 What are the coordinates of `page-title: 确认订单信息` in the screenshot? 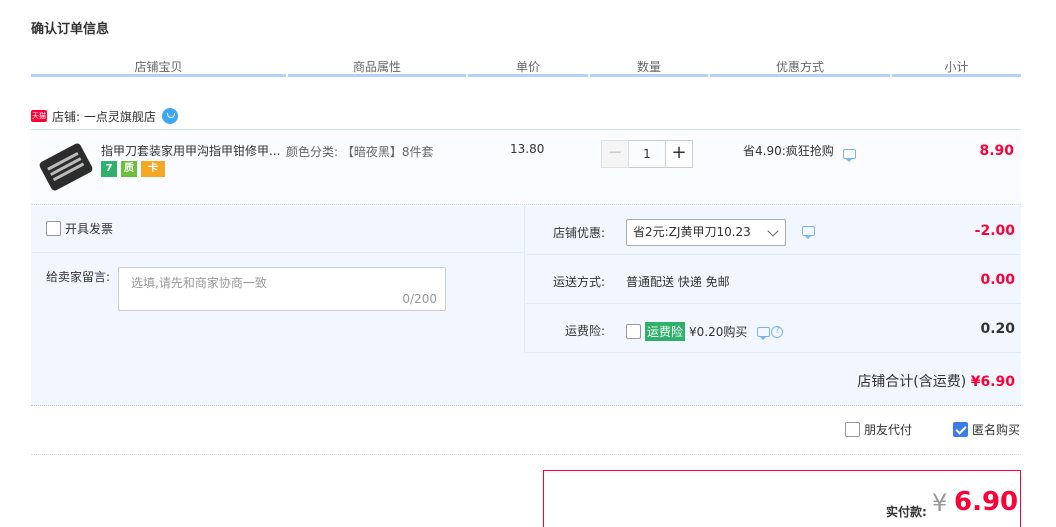 It's located at (70, 29).